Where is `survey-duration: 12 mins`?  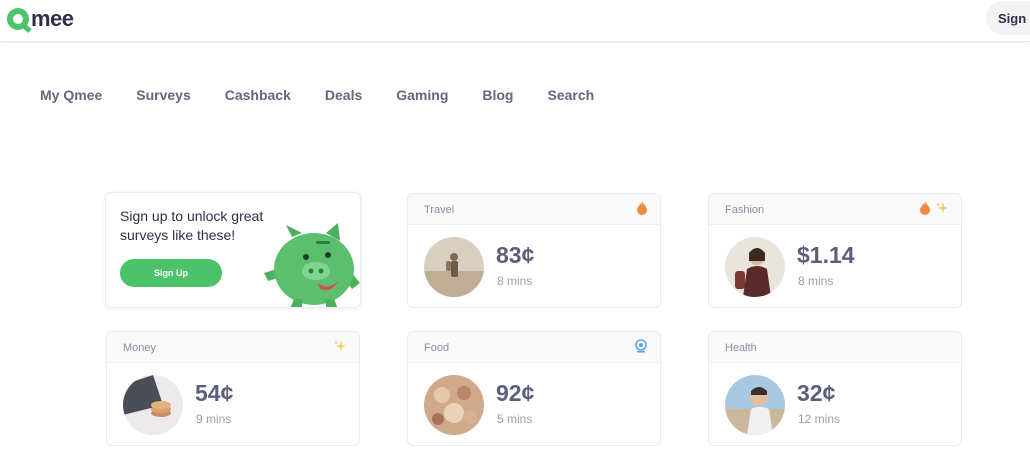
survey-duration: 12 mins is located at coordinates (819, 419).